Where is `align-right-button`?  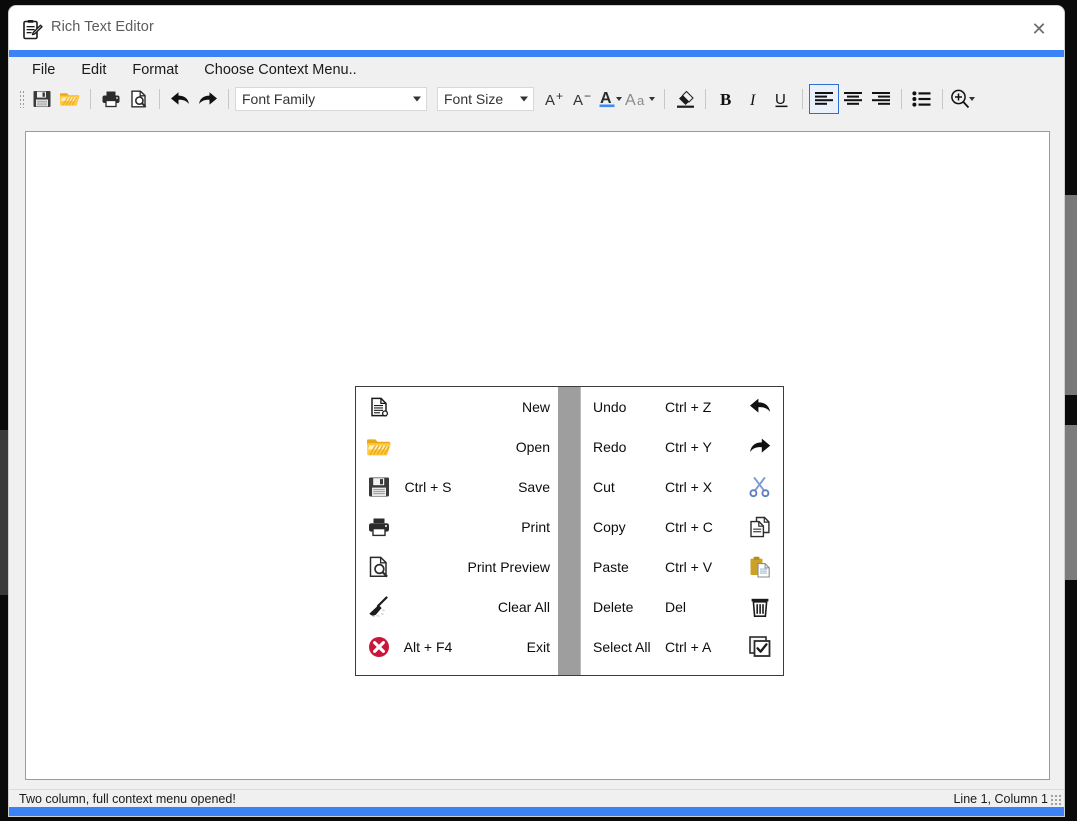 align-right-button is located at coordinates (881, 99).